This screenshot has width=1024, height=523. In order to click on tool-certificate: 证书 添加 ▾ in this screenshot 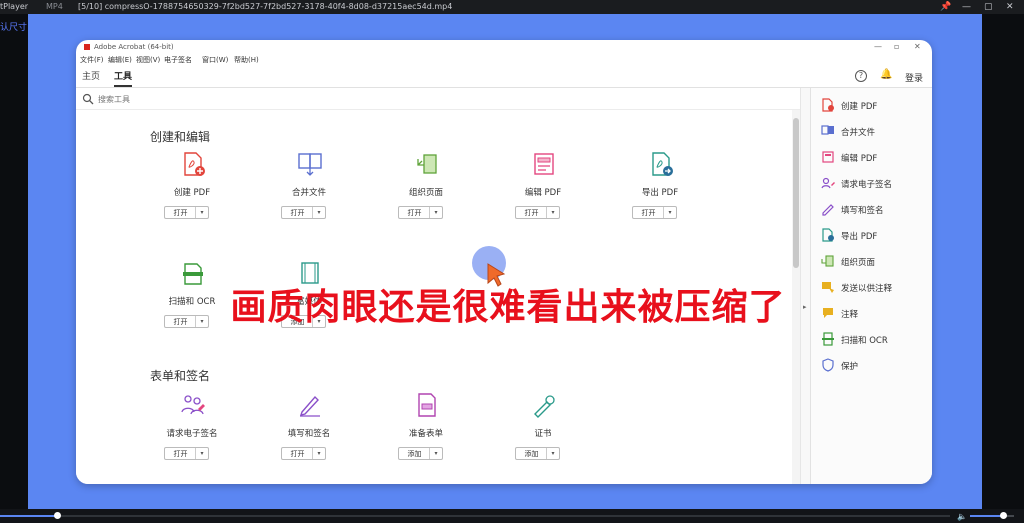, I will do `click(543, 437)`.